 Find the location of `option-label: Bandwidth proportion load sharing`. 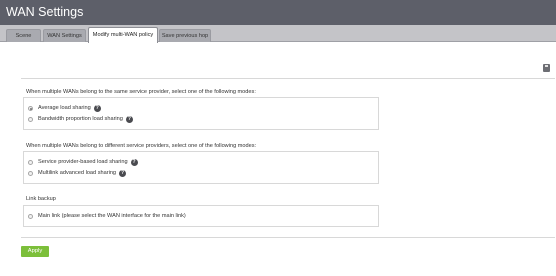

option-label: Bandwidth proportion load sharing is located at coordinates (80, 119).